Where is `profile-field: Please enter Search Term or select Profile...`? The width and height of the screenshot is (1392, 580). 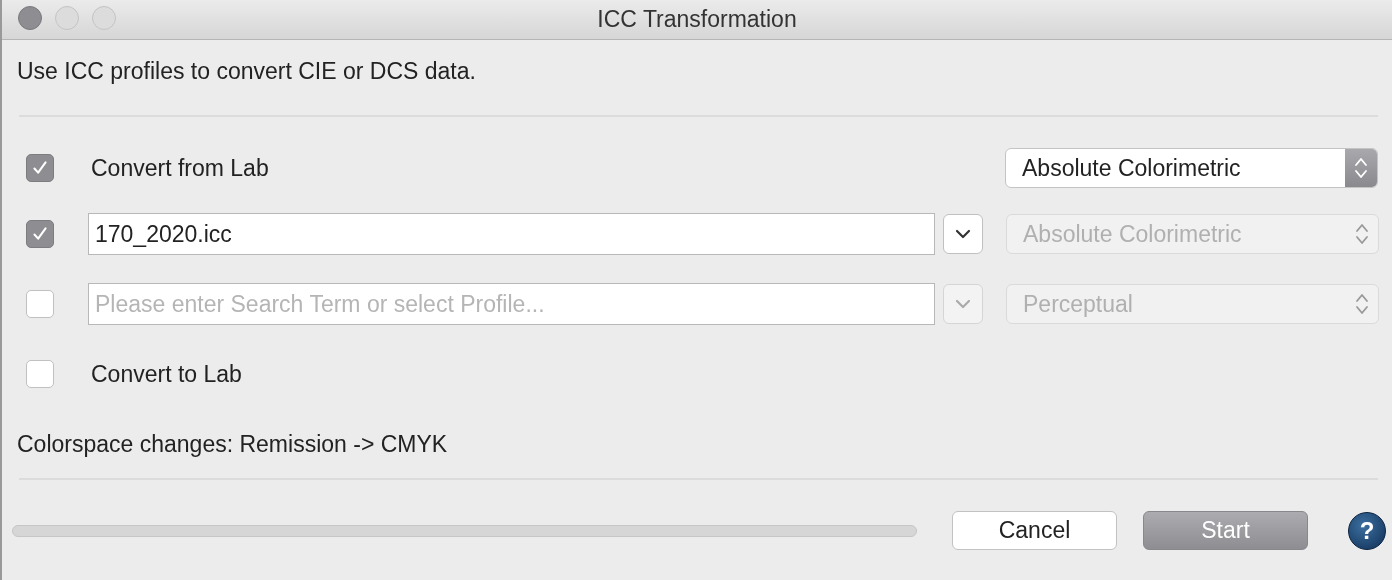 profile-field: Please enter Search Term or select Profile... is located at coordinates (511, 304).